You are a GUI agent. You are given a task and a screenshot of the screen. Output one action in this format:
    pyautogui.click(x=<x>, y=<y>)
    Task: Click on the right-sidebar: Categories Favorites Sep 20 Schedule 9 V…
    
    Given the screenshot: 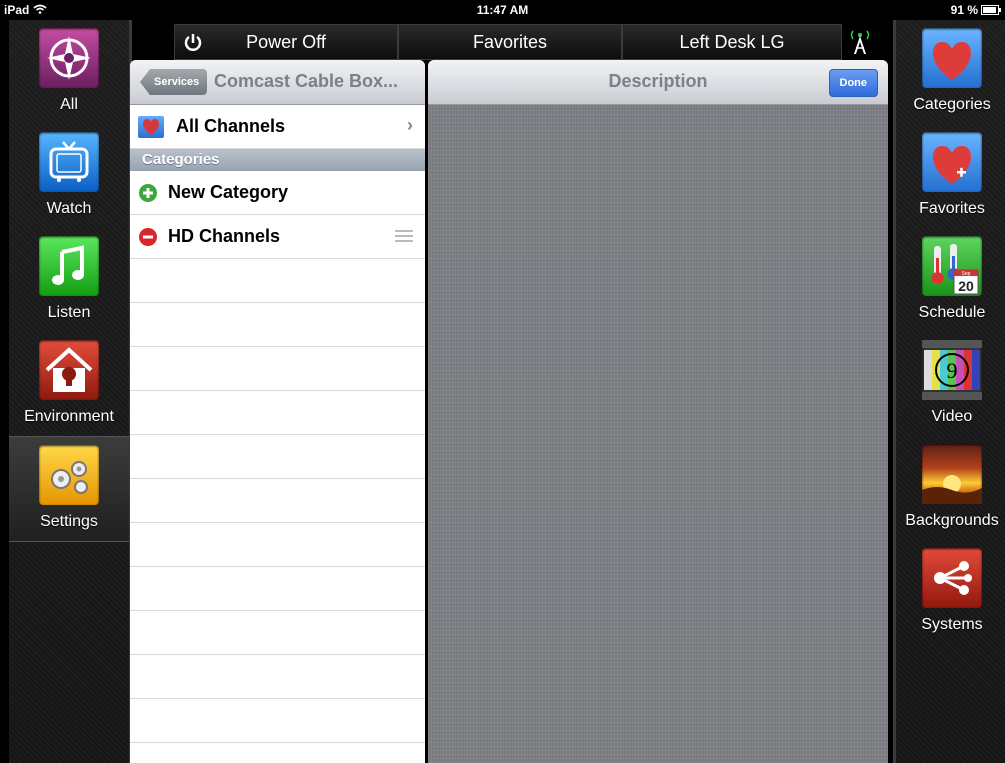 What is the action you would take?
    pyautogui.click(x=949, y=391)
    